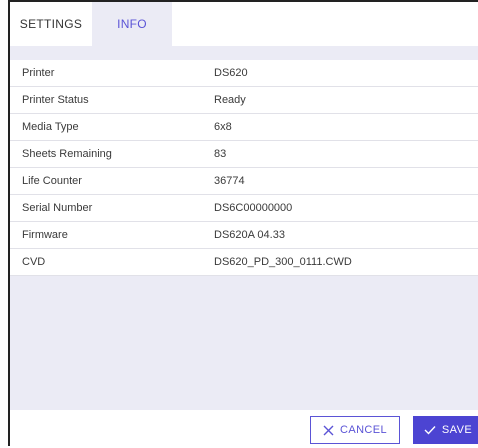 The height and width of the screenshot is (448, 478). I want to click on table-row-firmware: Firmware DS620A 04.33, so click(244, 235).